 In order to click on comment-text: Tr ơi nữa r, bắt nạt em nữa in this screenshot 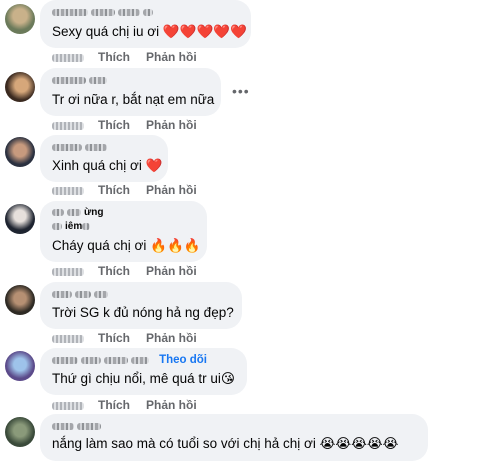, I will do `click(133, 99)`.